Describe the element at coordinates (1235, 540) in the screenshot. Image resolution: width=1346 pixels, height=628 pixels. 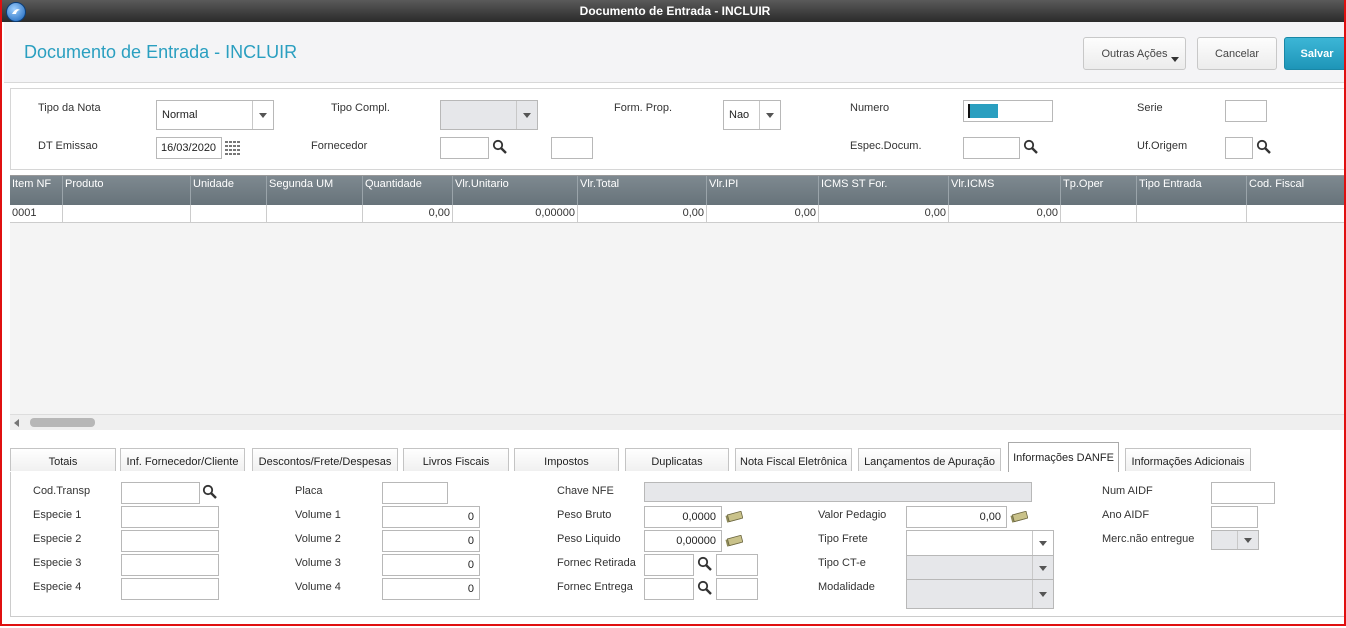
I see `merc-nao-entregue-select` at that location.